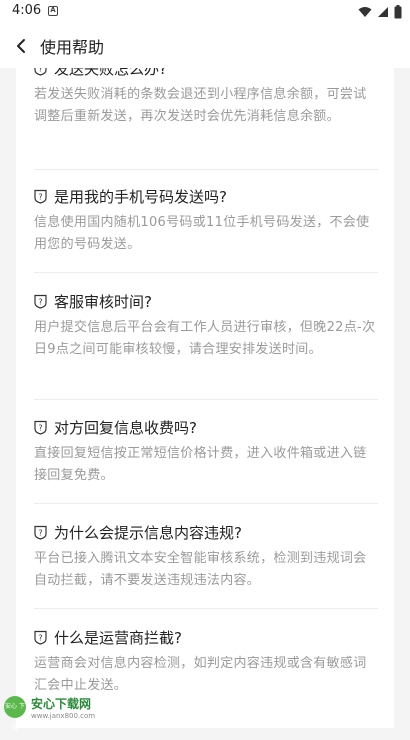 The image size is (410, 740). What do you see at coordinates (53, 11) in the screenshot?
I see `notification-icon: A` at bounding box center [53, 11].